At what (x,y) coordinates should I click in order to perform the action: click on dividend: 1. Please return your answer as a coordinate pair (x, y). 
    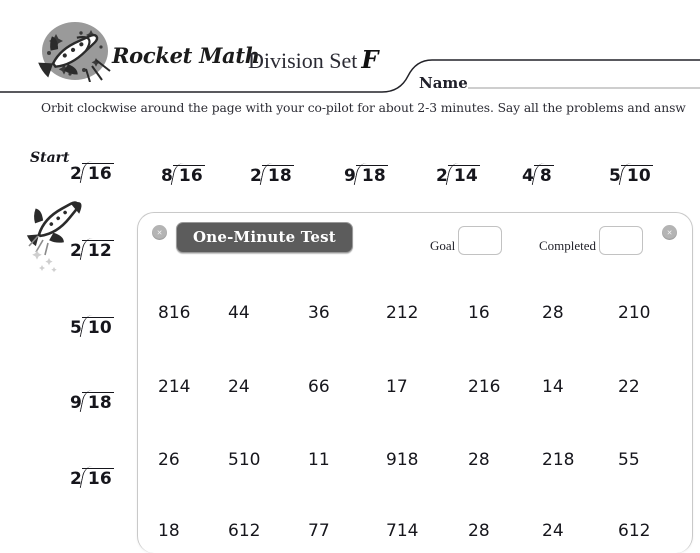
    Looking at the image, I should click on (324, 460).